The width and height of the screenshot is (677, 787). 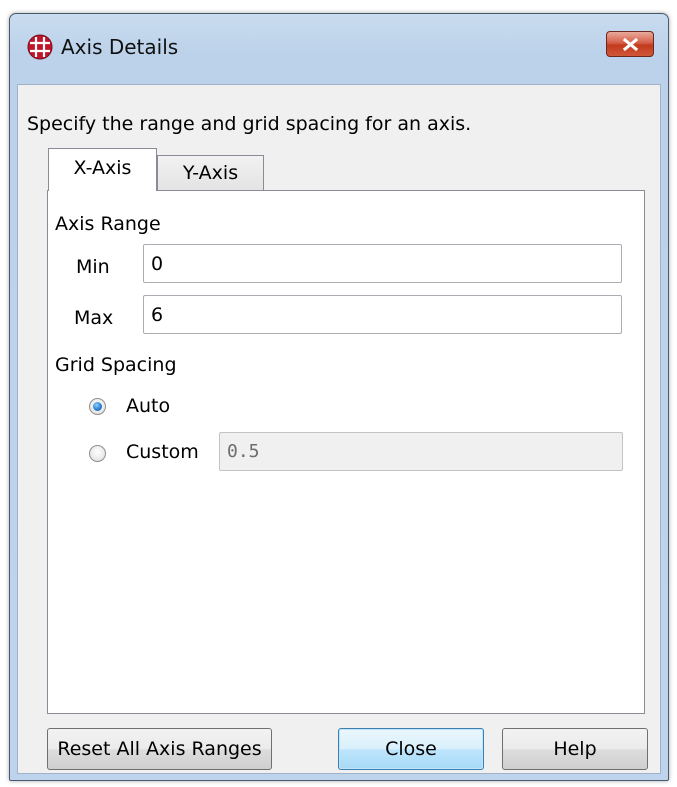 What do you see at coordinates (116, 365) in the screenshot?
I see `grid-spacing-heading: Grid Spacing` at bounding box center [116, 365].